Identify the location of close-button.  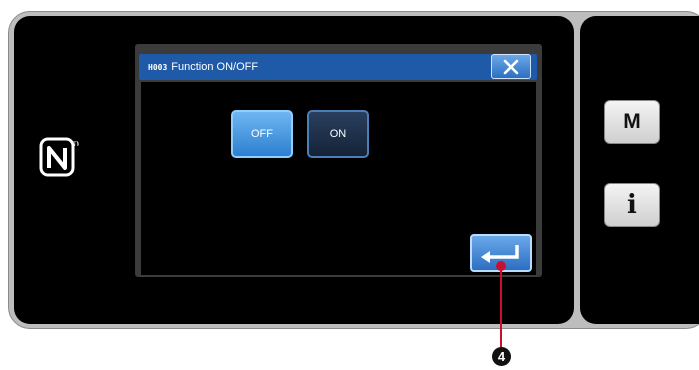
(511, 66).